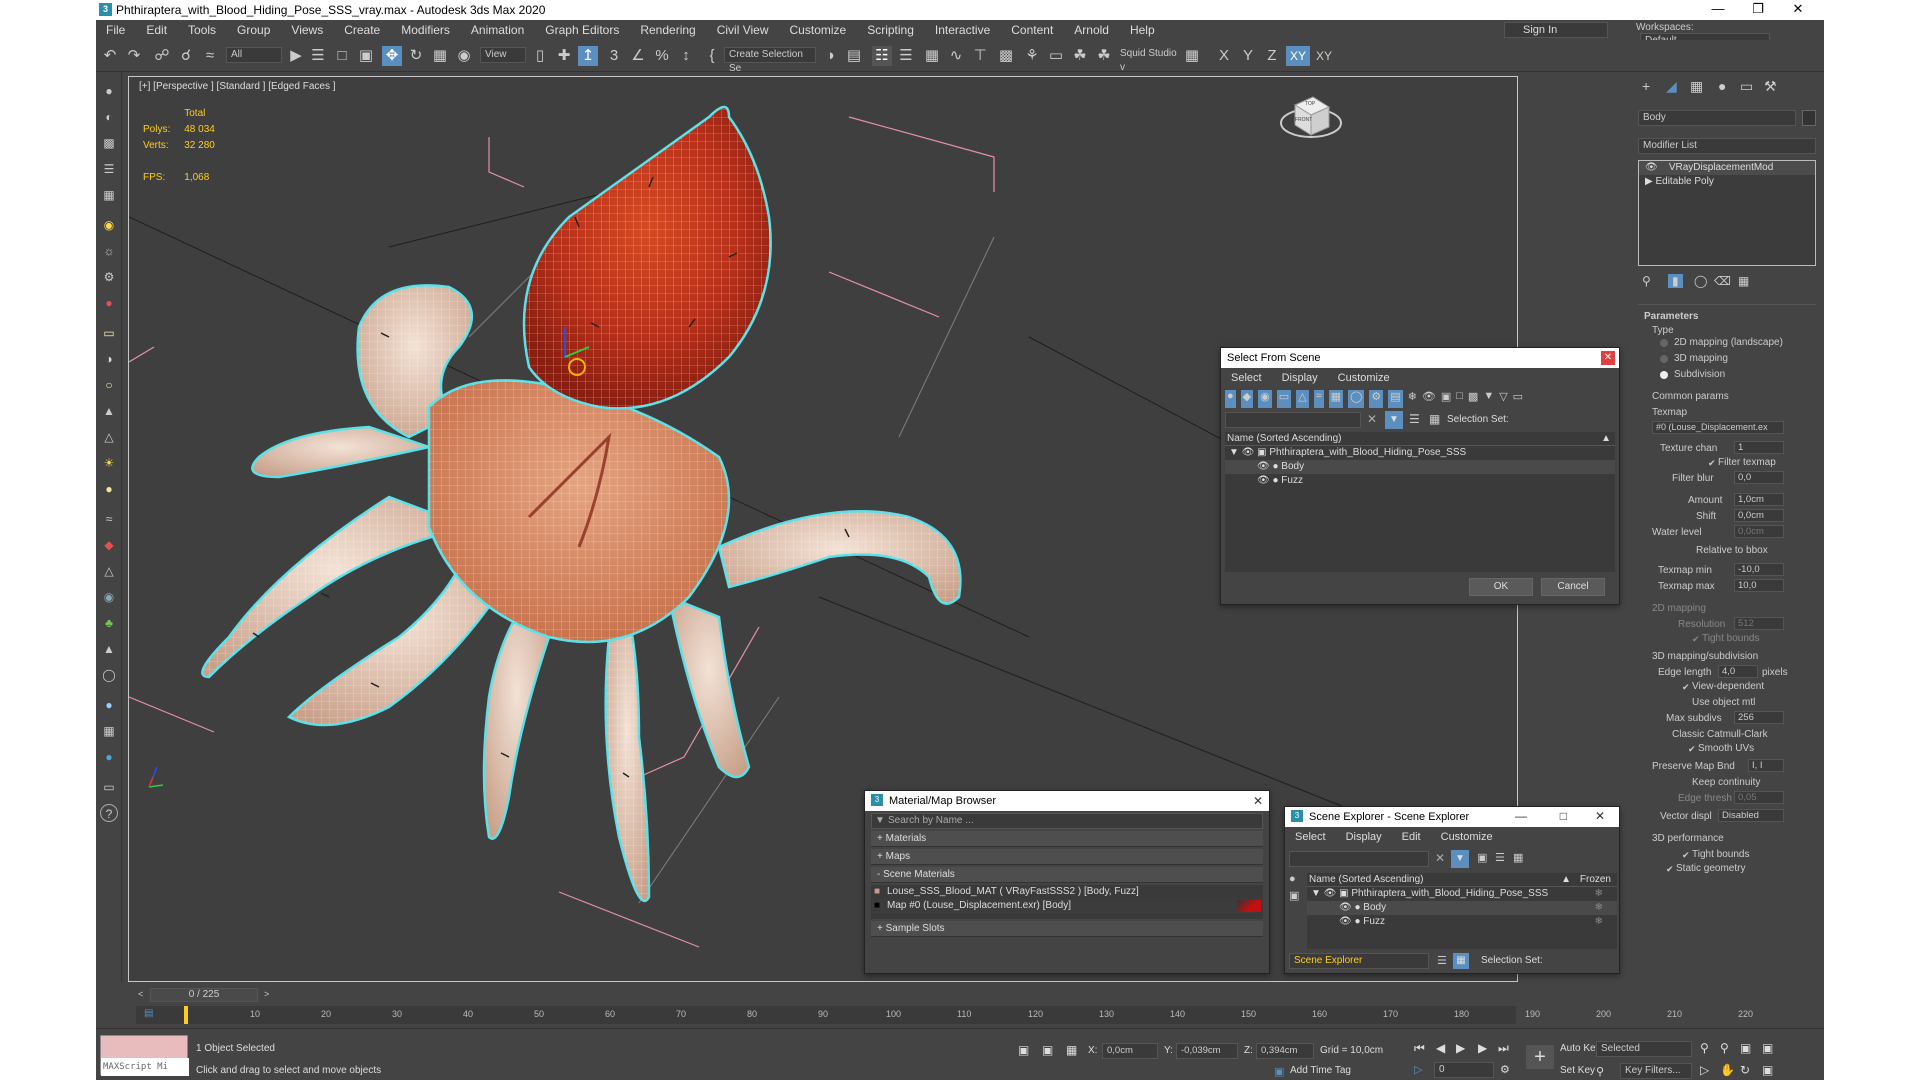  Describe the element at coordinates (362, 30) in the screenshot. I see `menu-create: Create` at that location.